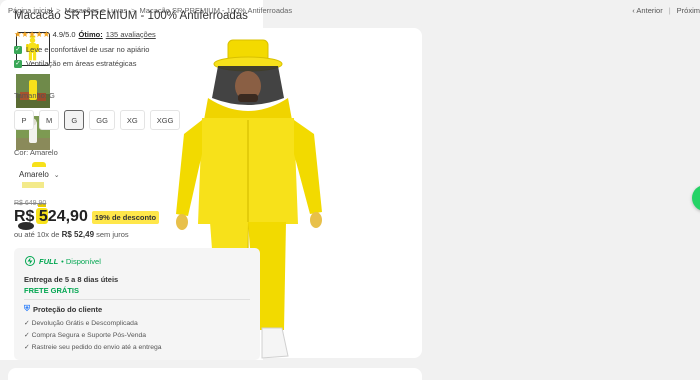 This screenshot has height=380, width=700. I want to click on divider, so click(137, 299).